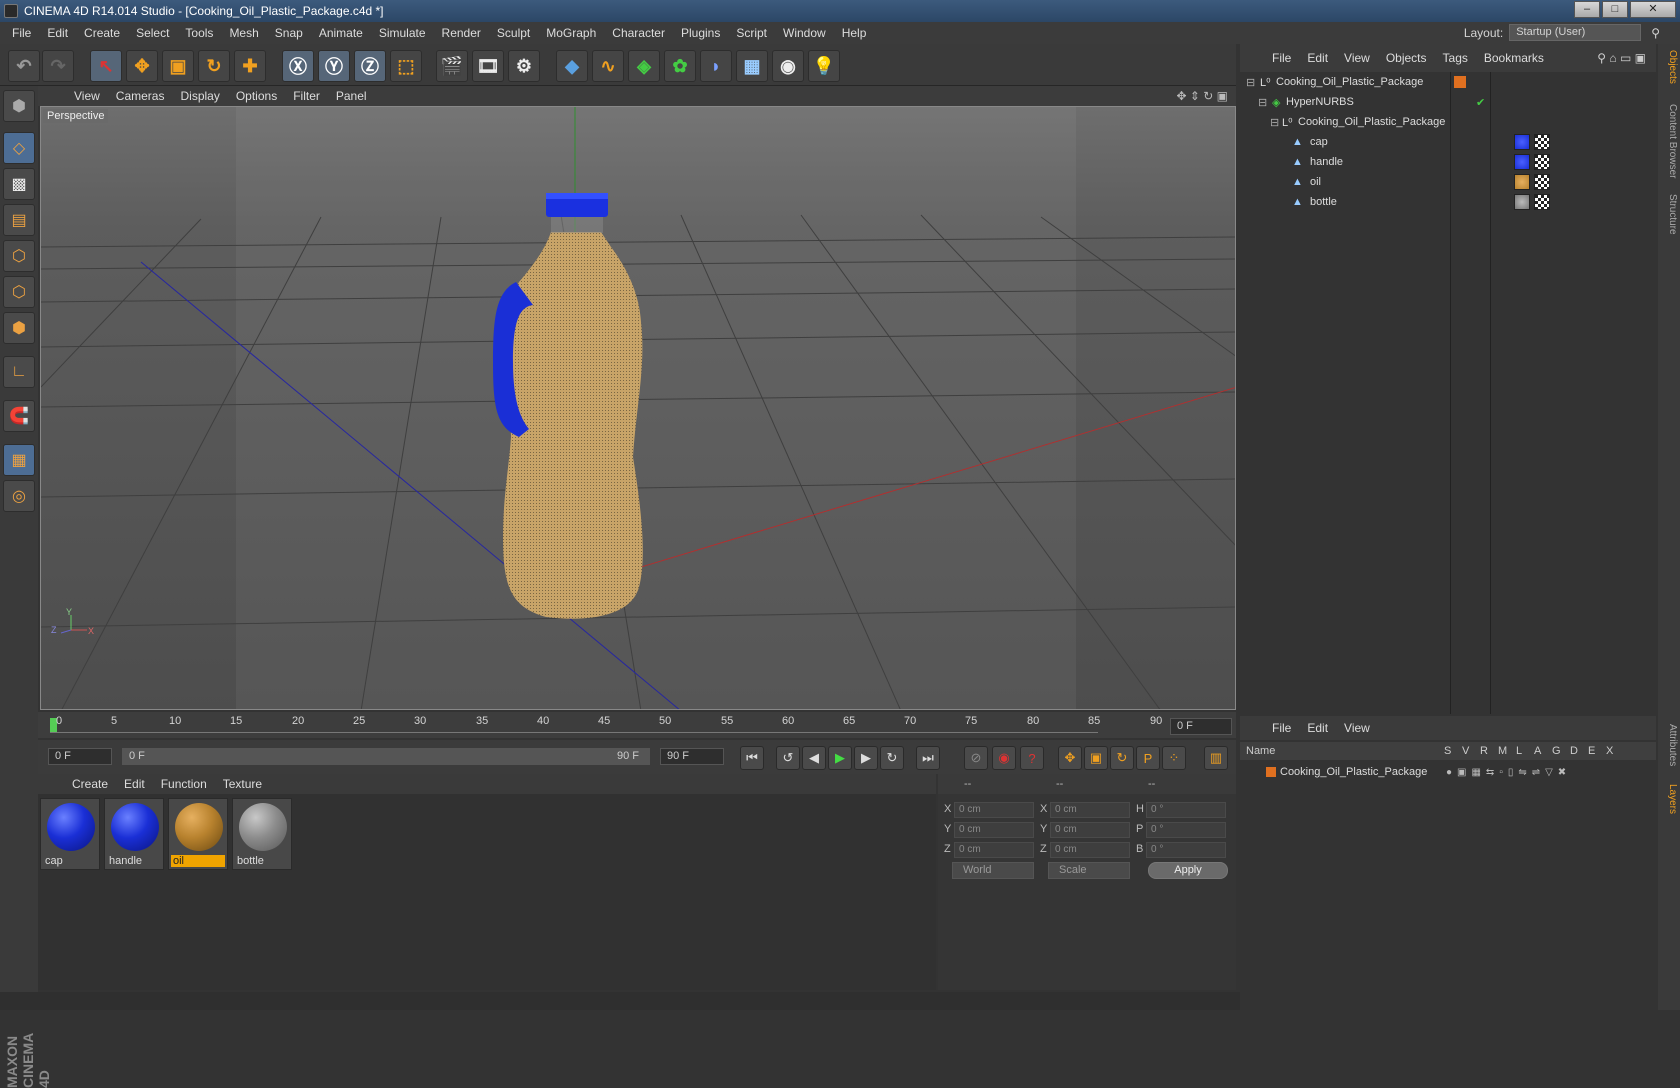  I want to click on menu-render: Render, so click(461, 33).